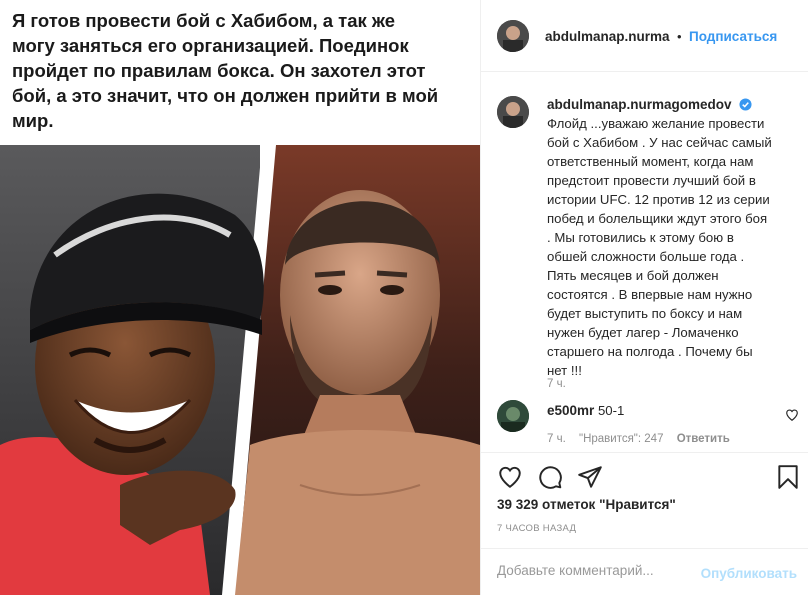  I want to click on reply-button: Ответить, so click(703, 439).